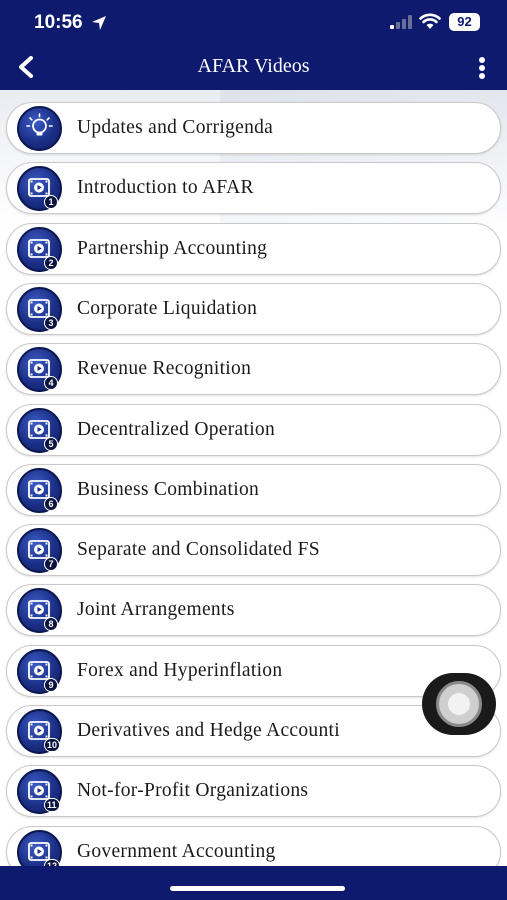 This screenshot has width=507, height=900. I want to click on list-item: Updates and Corrigenda, so click(253, 128).